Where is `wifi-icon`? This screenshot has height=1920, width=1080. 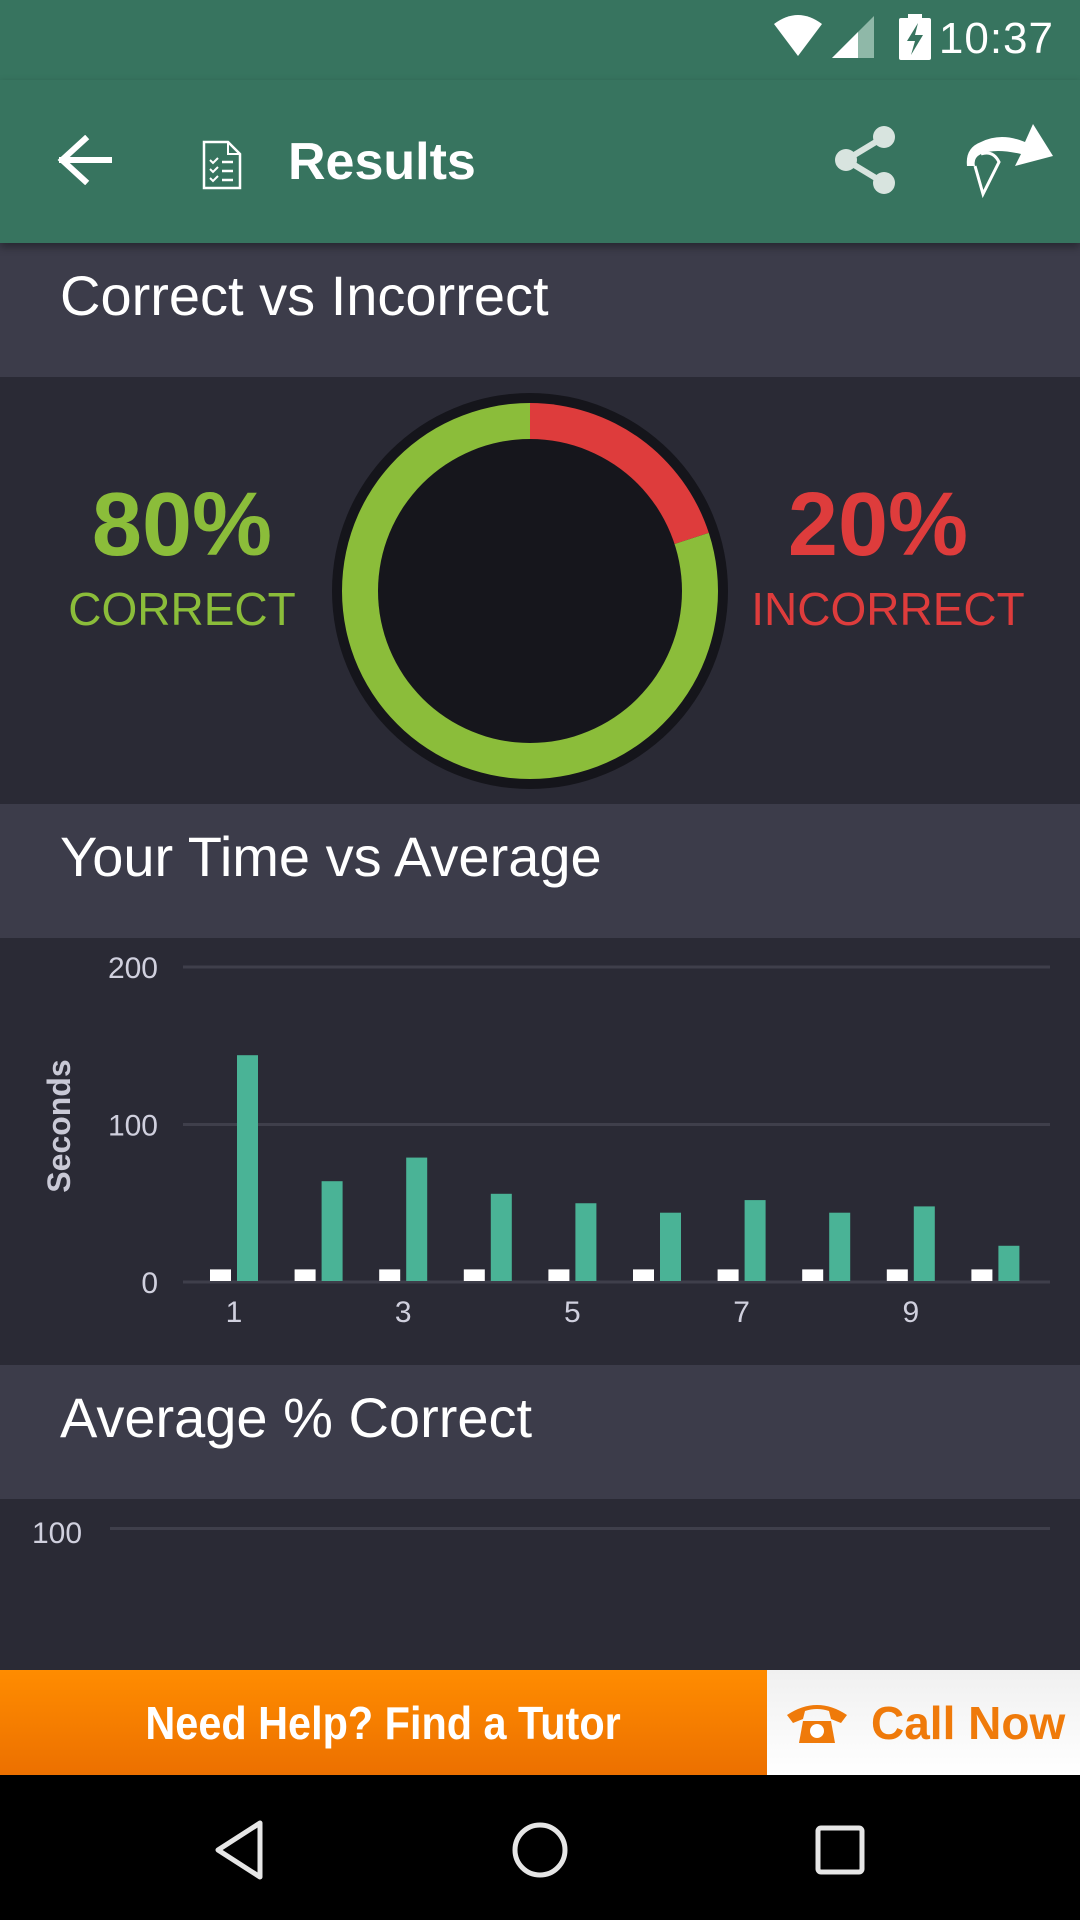
wifi-icon is located at coordinates (798, 35).